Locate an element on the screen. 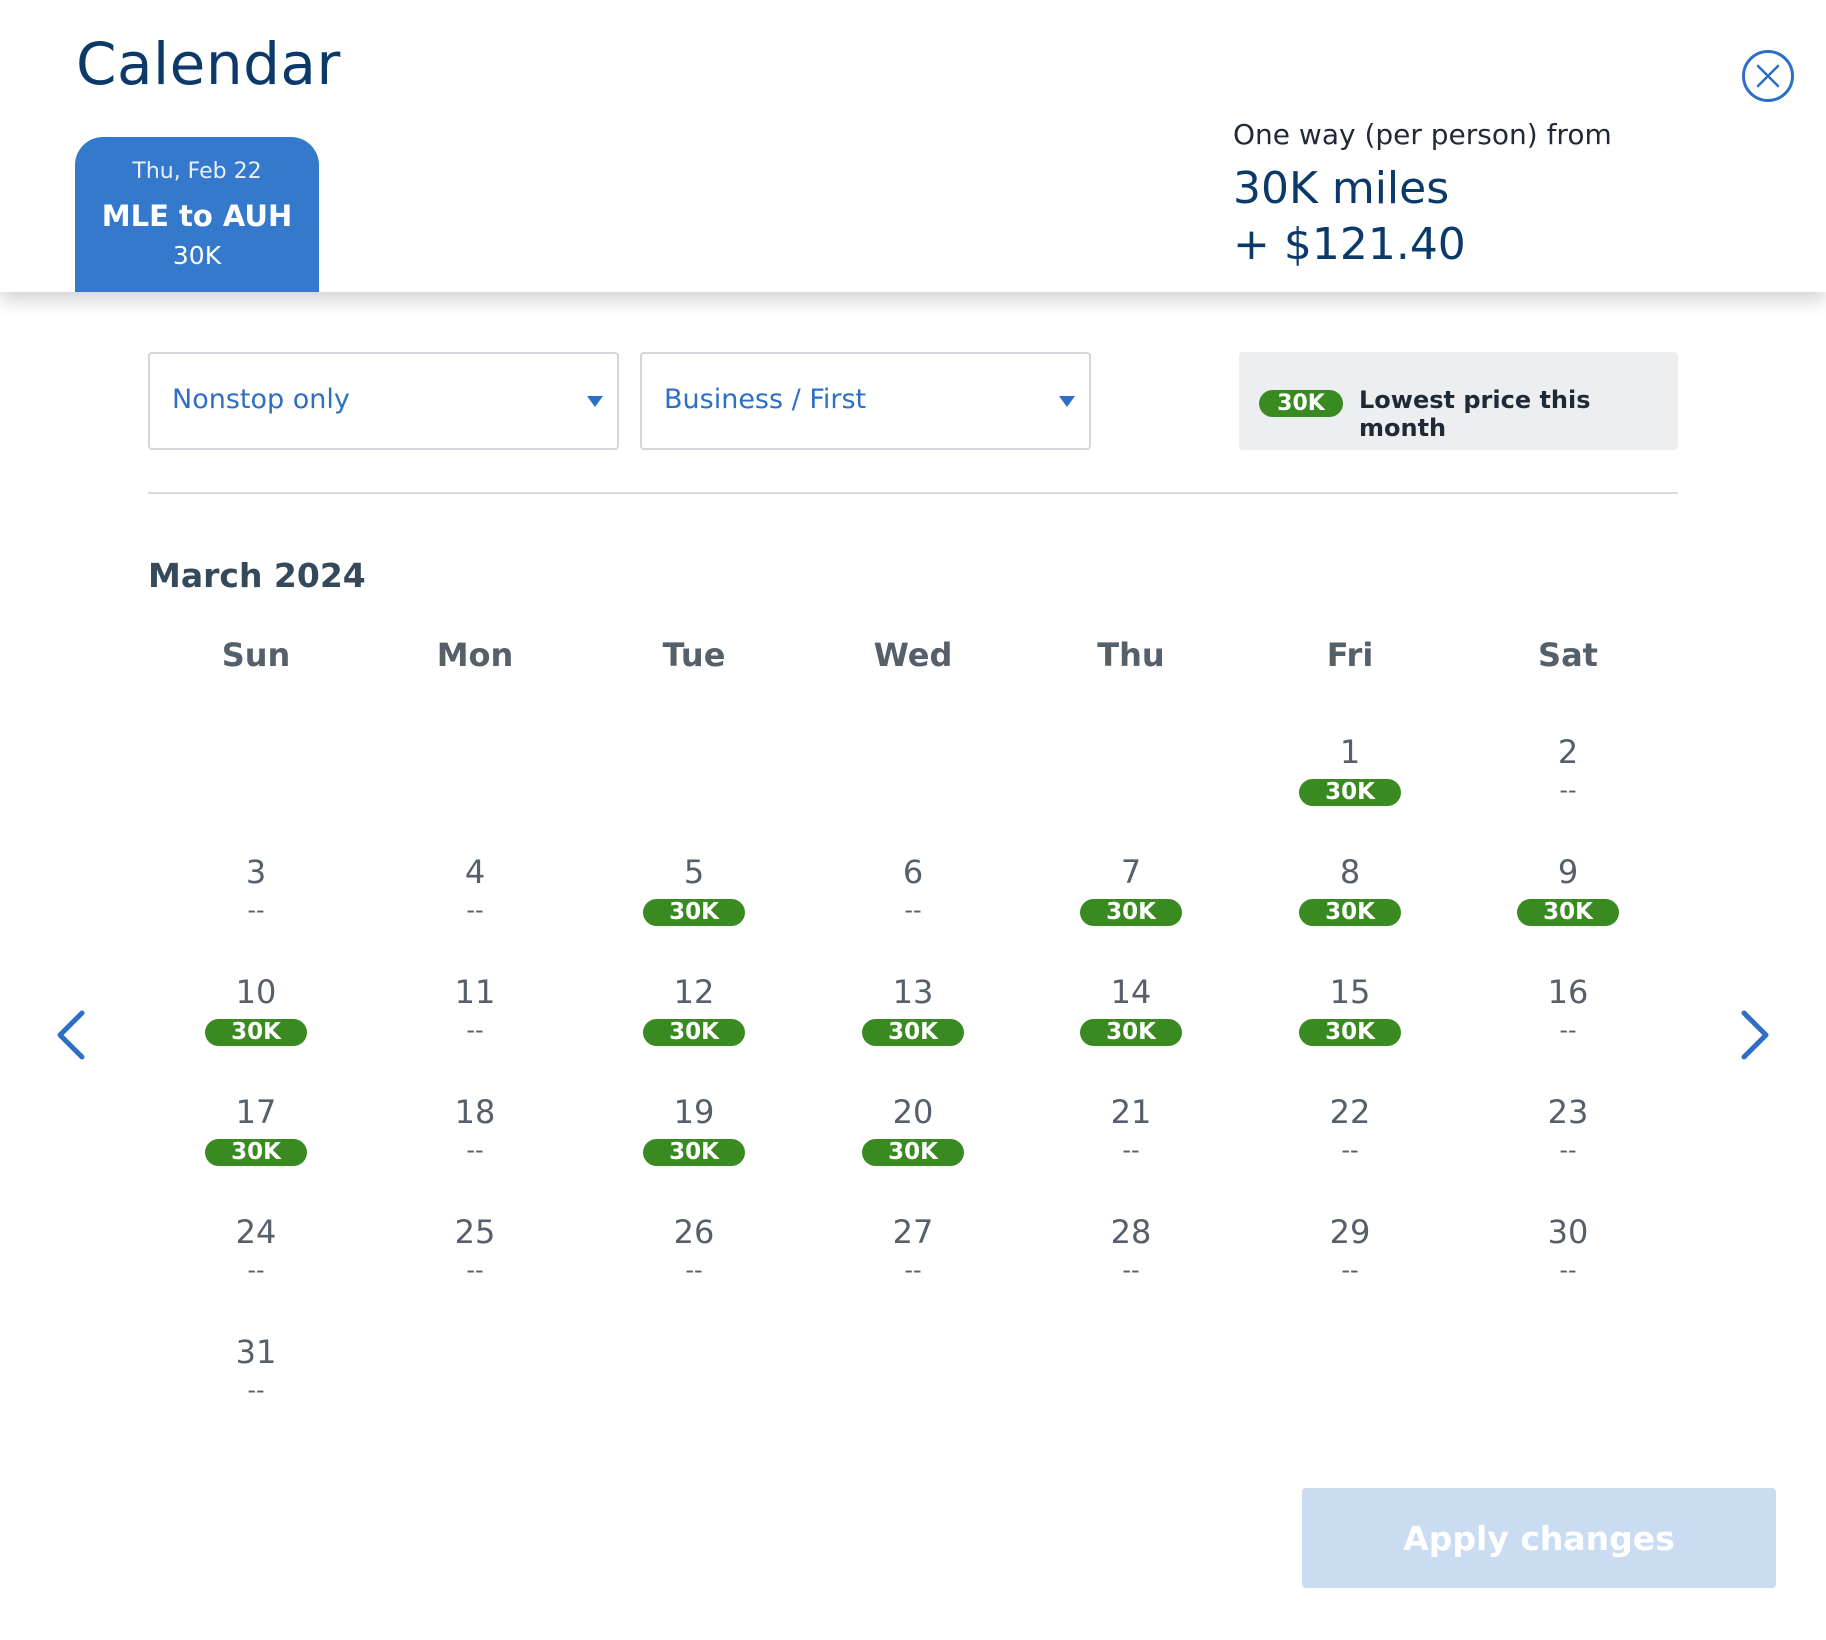 This screenshot has width=1826, height=1640. chevron-right-icon is located at coordinates (1755, 1035).